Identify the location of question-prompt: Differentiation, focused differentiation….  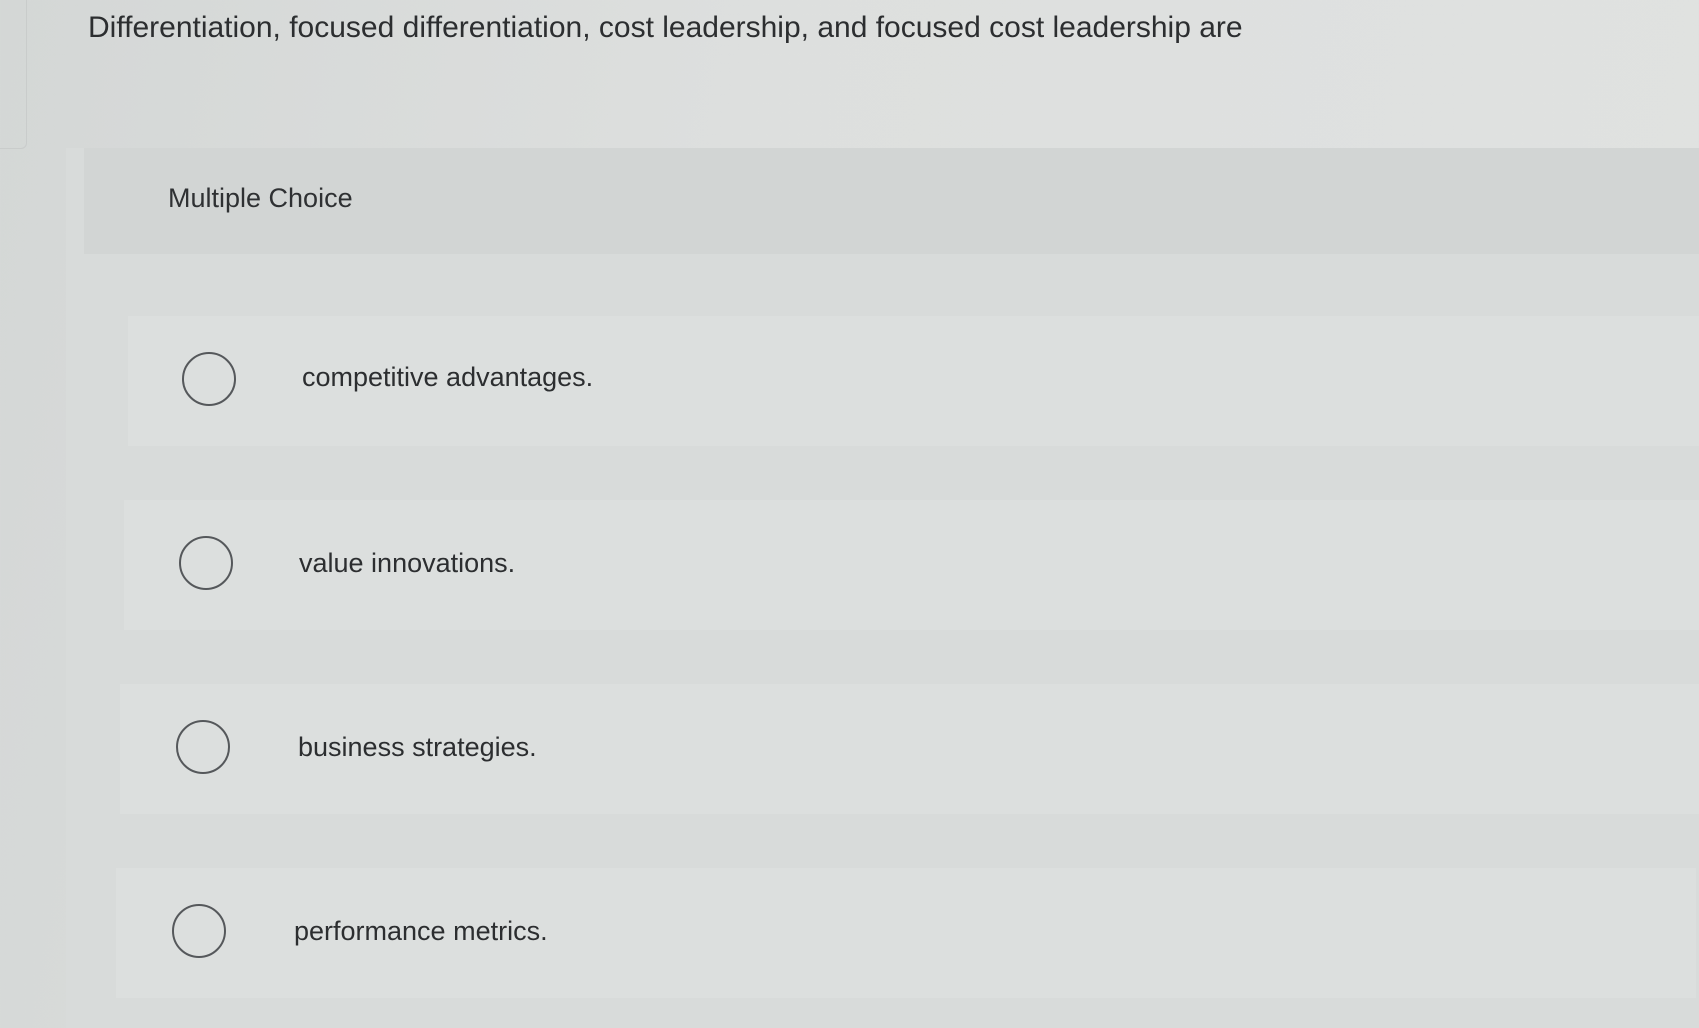
(665, 27).